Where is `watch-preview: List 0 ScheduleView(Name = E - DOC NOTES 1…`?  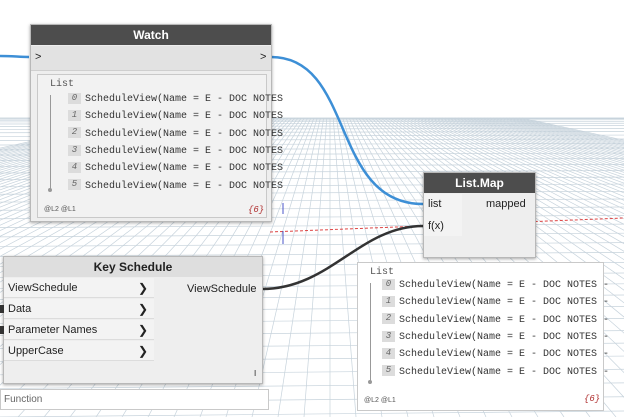
watch-preview: List 0 ScheduleView(Name = E - DOC NOTES 1… is located at coordinates (160, 146).